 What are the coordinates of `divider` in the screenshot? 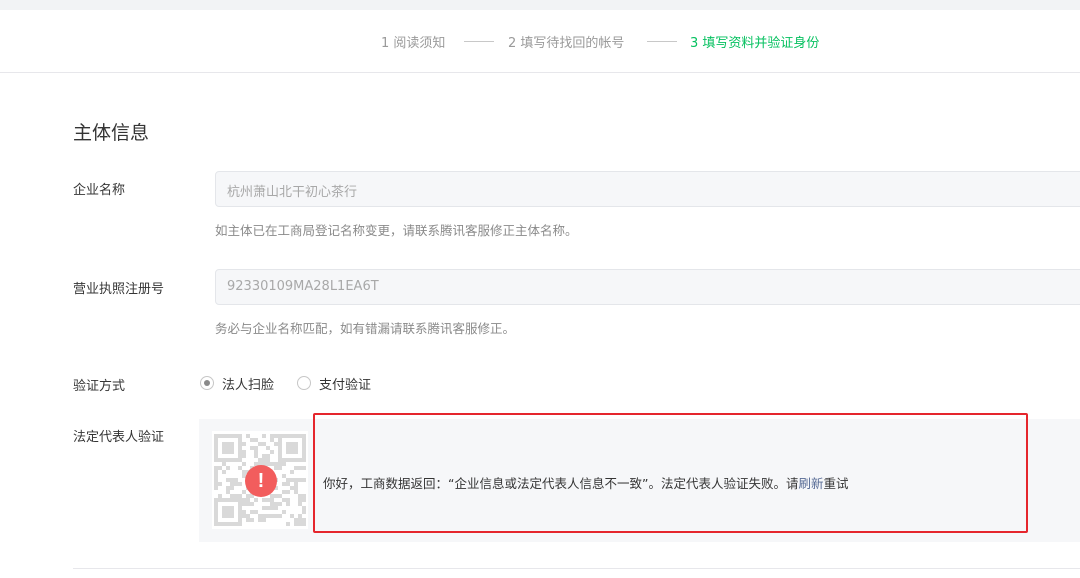 It's located at (576, 568).